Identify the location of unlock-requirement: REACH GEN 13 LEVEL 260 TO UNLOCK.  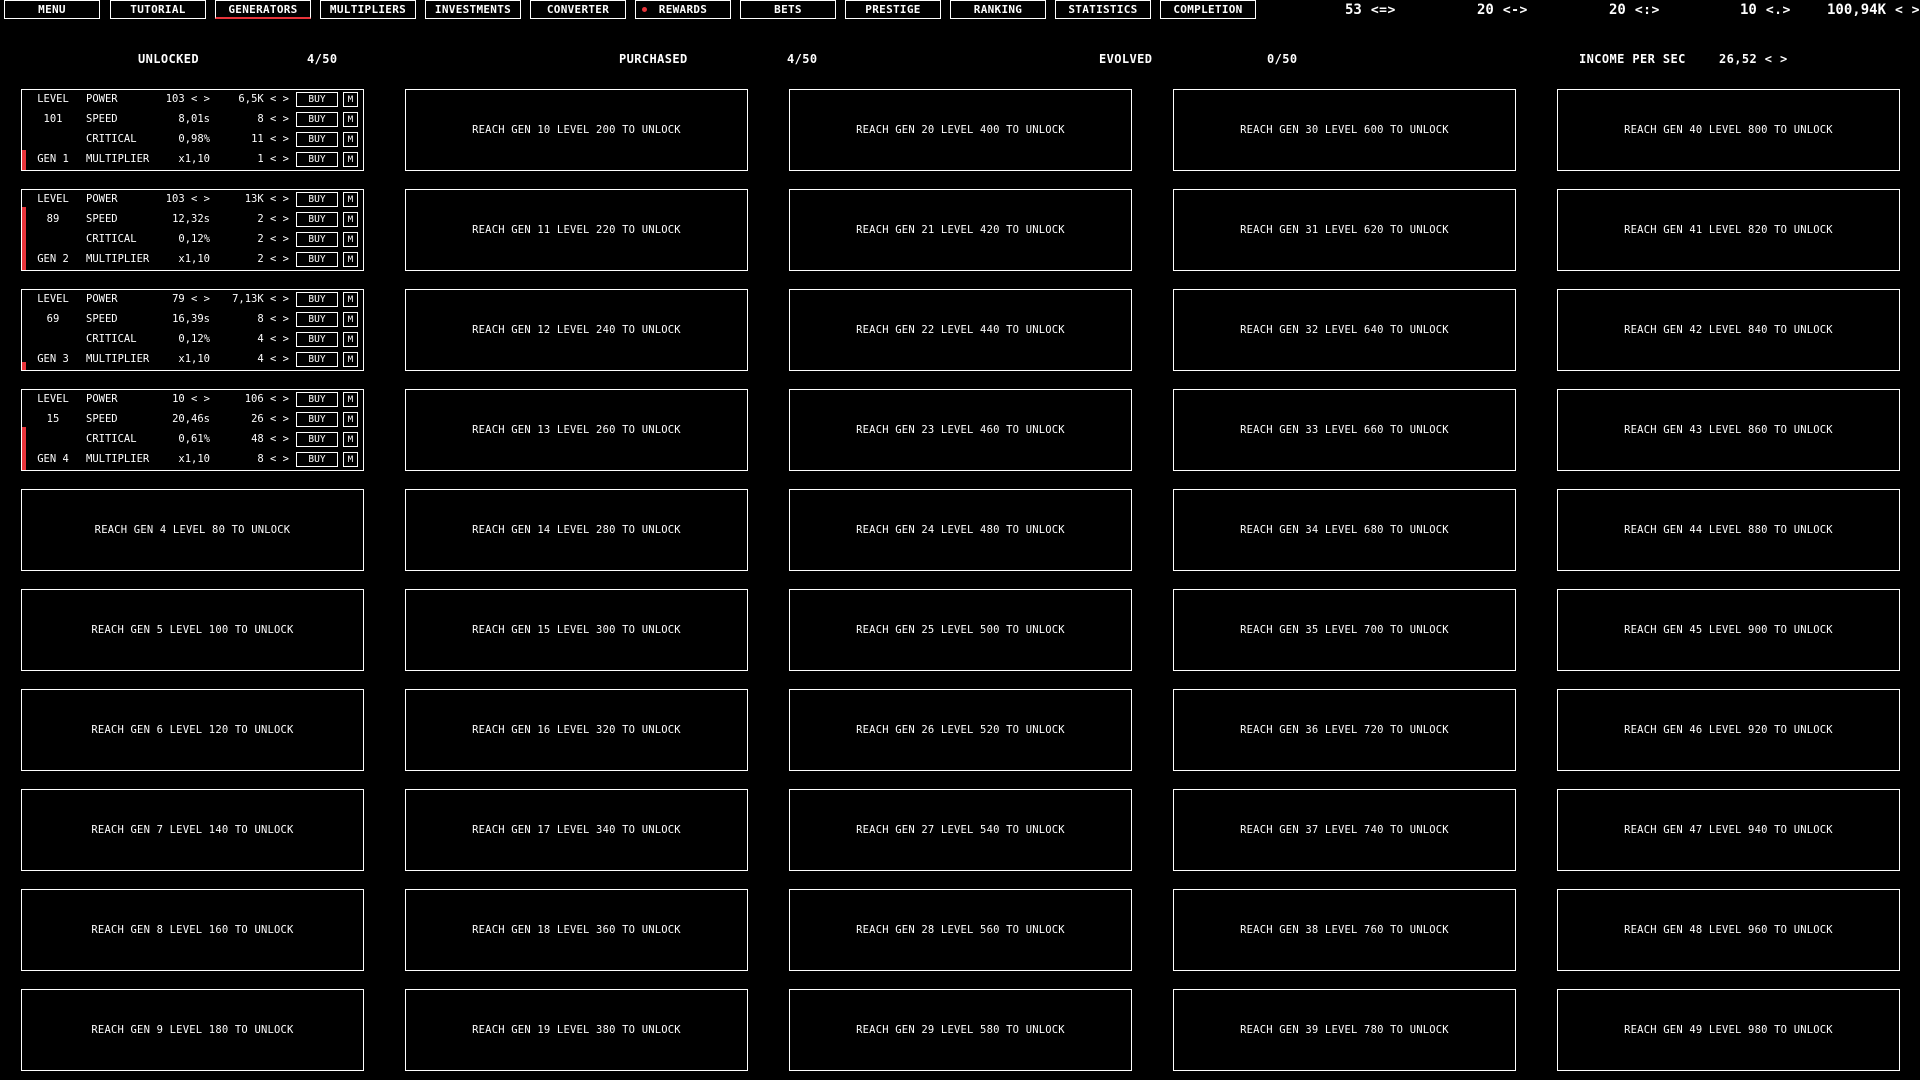
(576, 430).